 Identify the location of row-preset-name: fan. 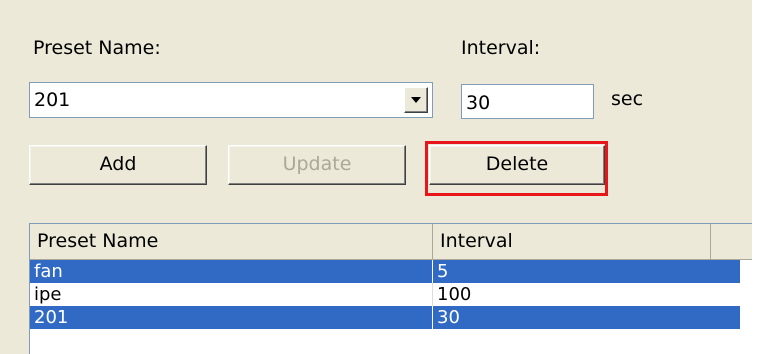
(231, 271).